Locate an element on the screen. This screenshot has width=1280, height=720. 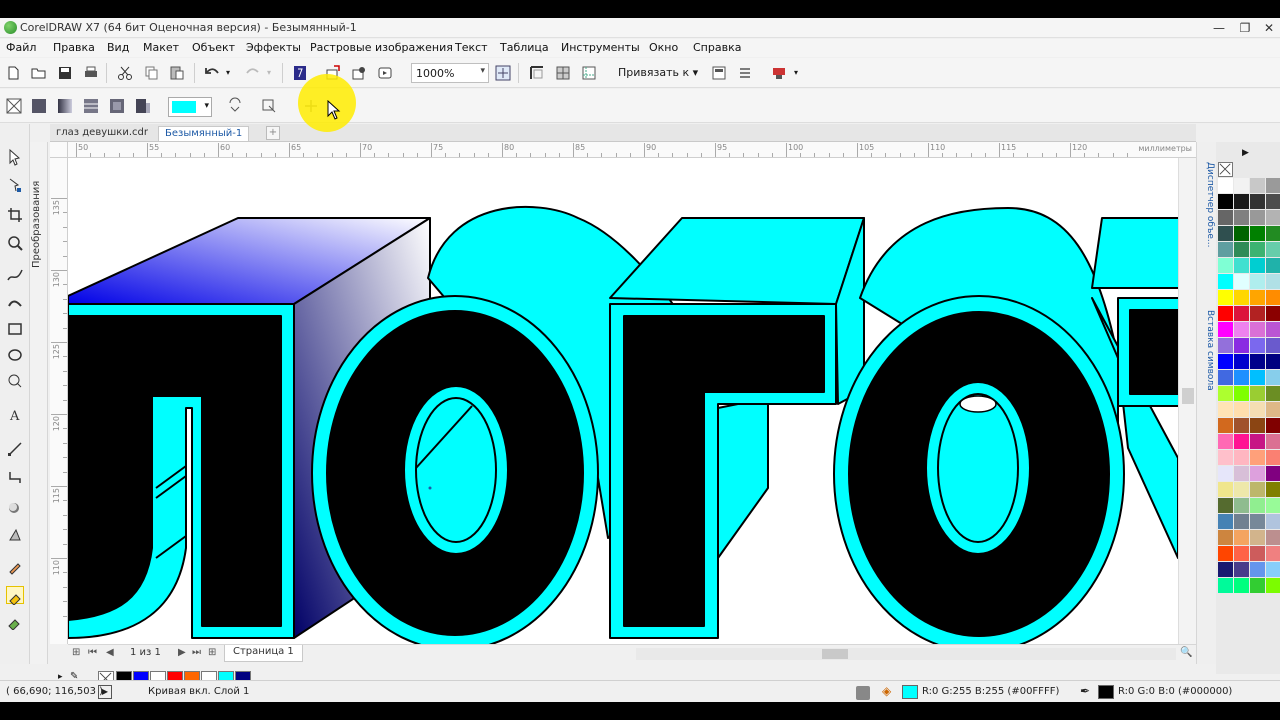
vertical-scrollbar is located at coordinates (1187, 401).